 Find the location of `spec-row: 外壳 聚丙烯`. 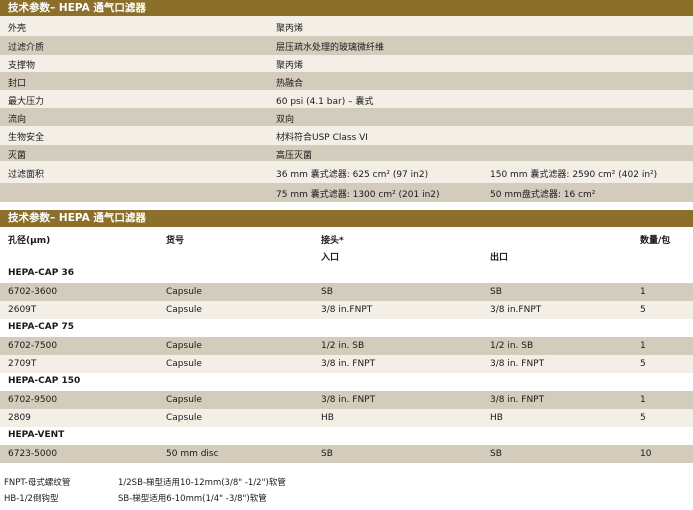

spec-row: 外壳 聚丙烯 is located at coordinates (346, 26).